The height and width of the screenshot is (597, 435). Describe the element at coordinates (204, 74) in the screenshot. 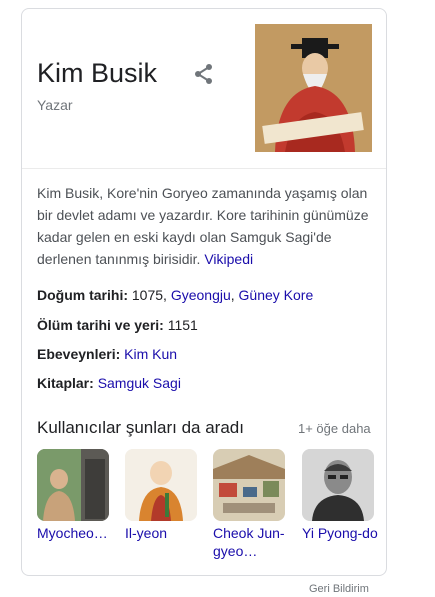

I see `share-icon` at that location.